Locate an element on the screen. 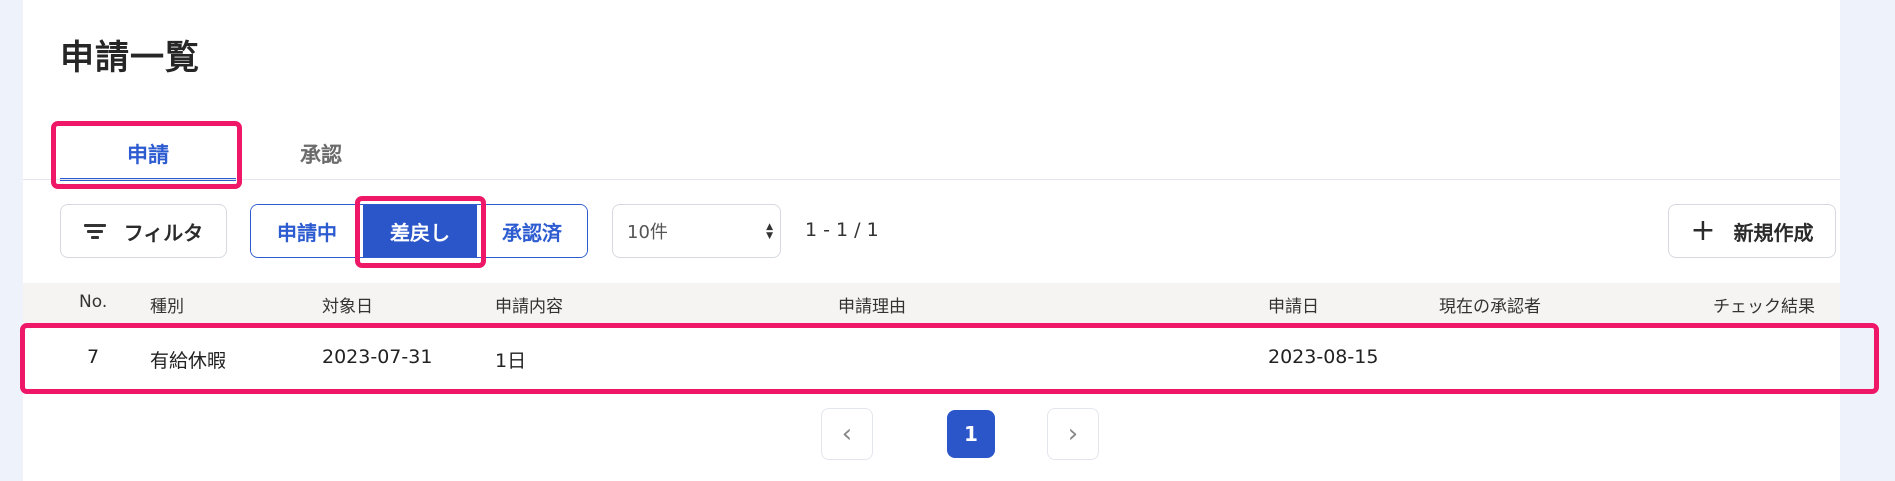 The height and width of the screenshot is (481, 1895). filter-button: フィルタ is located at coordinates (143, 231).